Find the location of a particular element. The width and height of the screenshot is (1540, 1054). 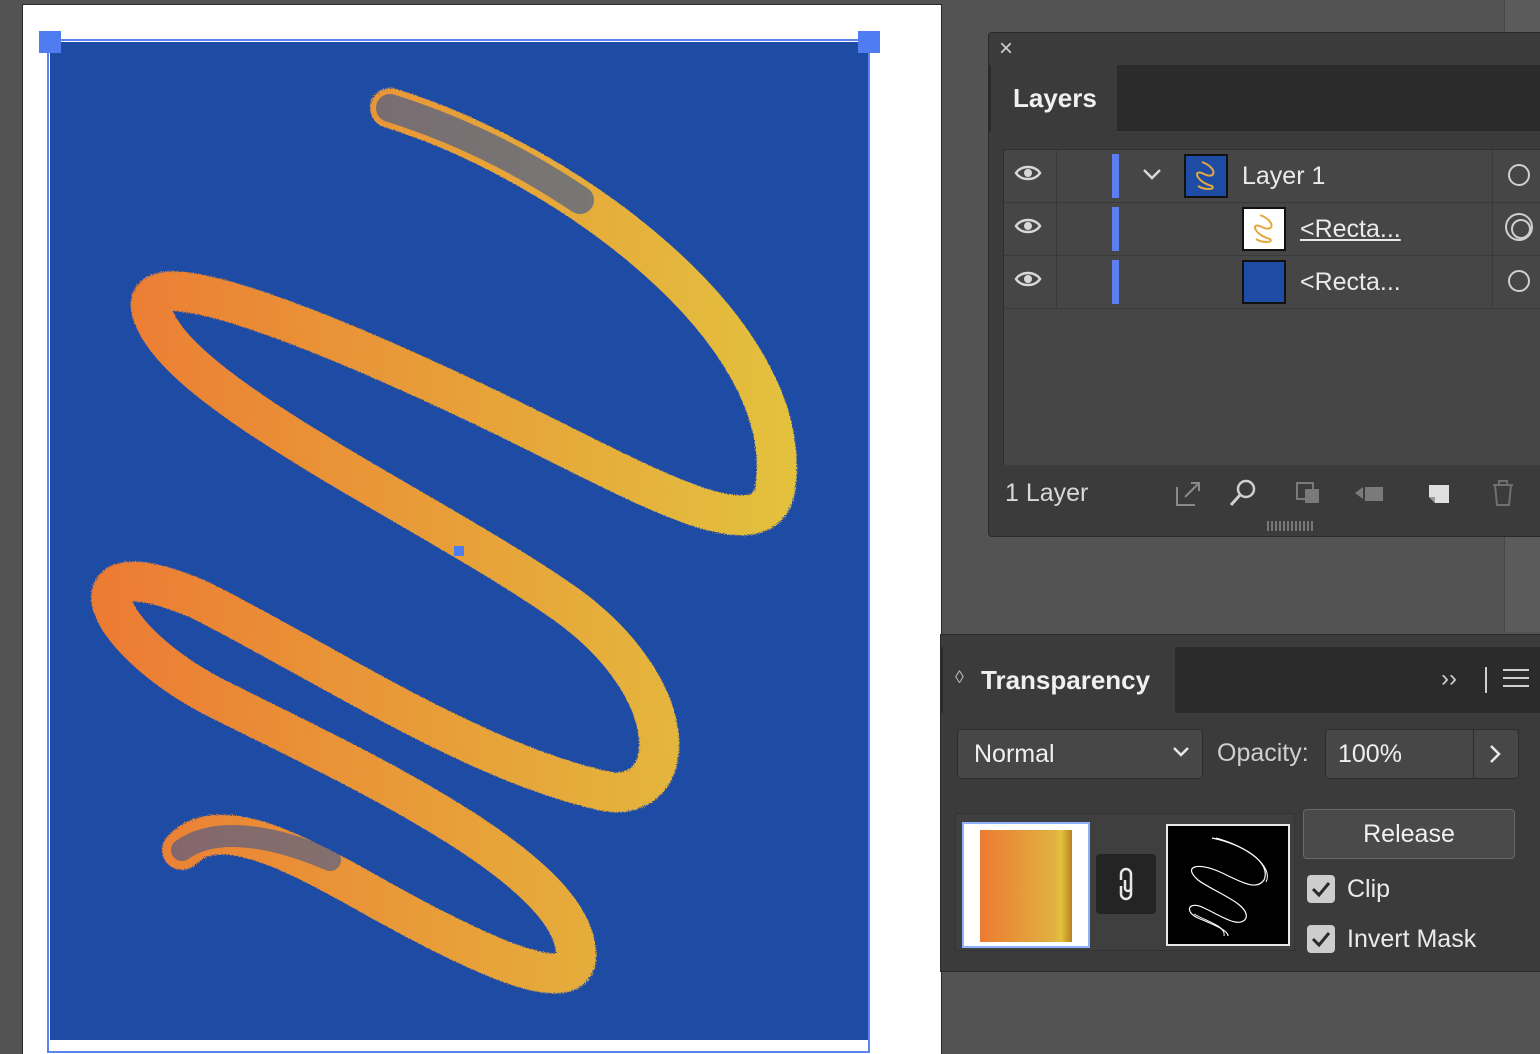

invert-mask-label: Invert Mask is located at coordinates (1411, 939).